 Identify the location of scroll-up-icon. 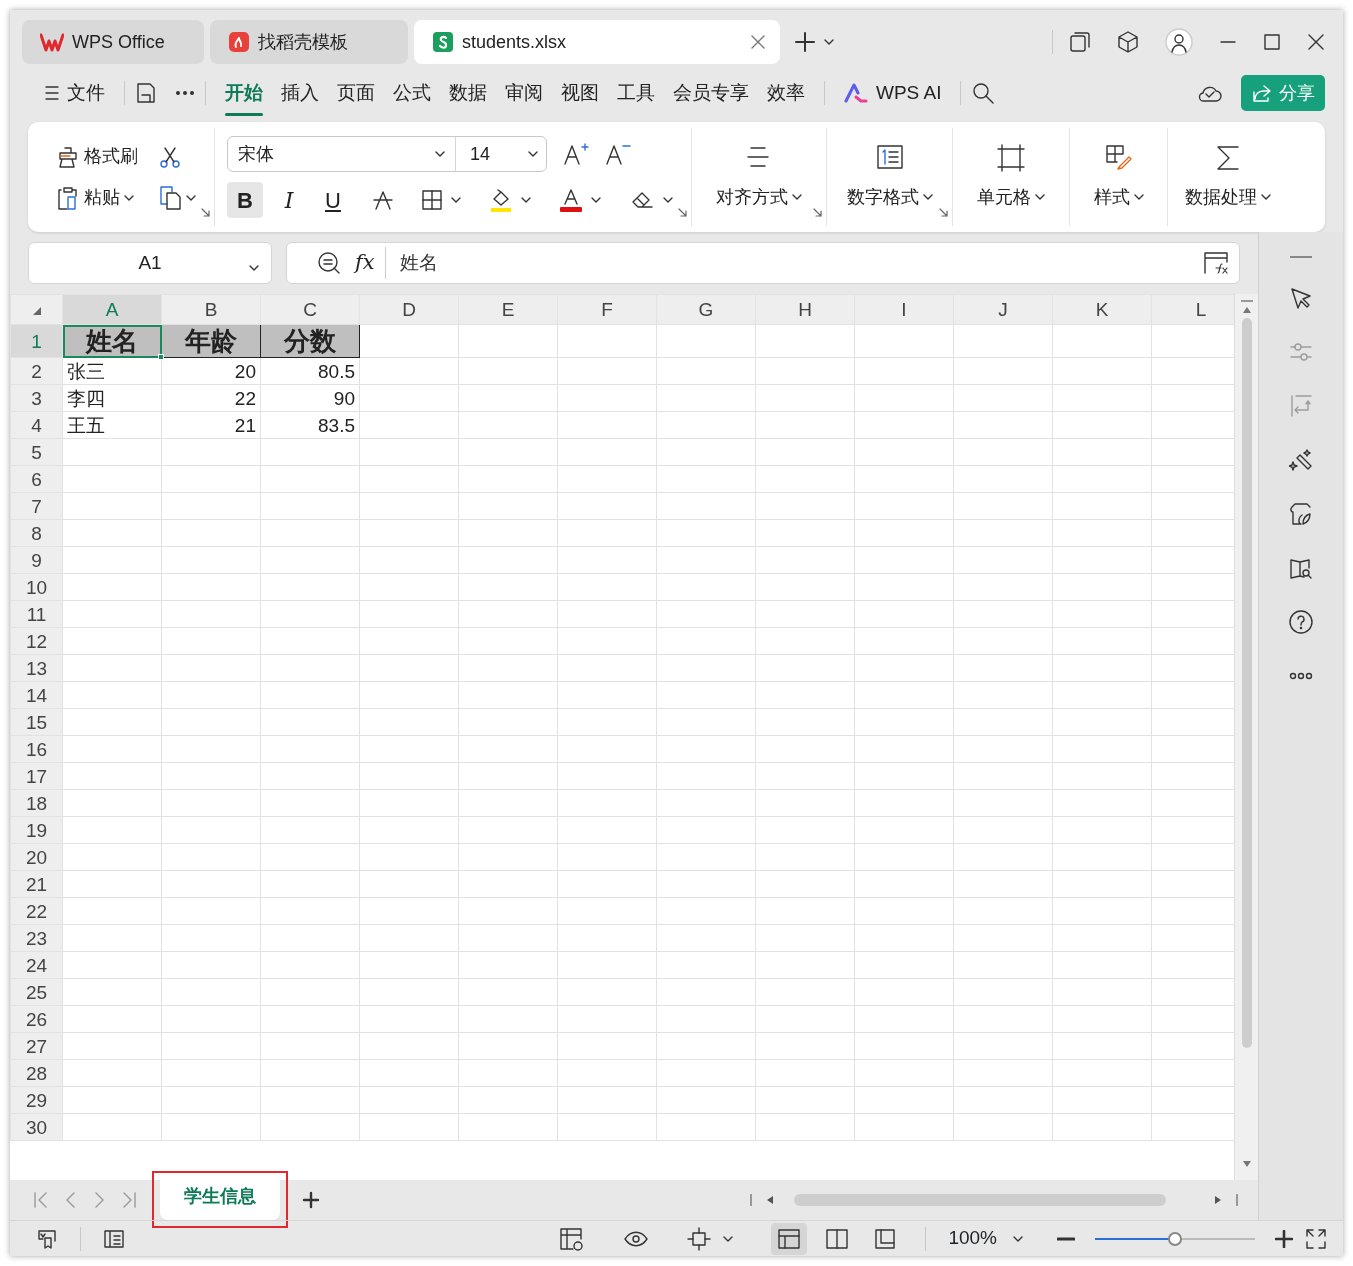
(1246, 310).